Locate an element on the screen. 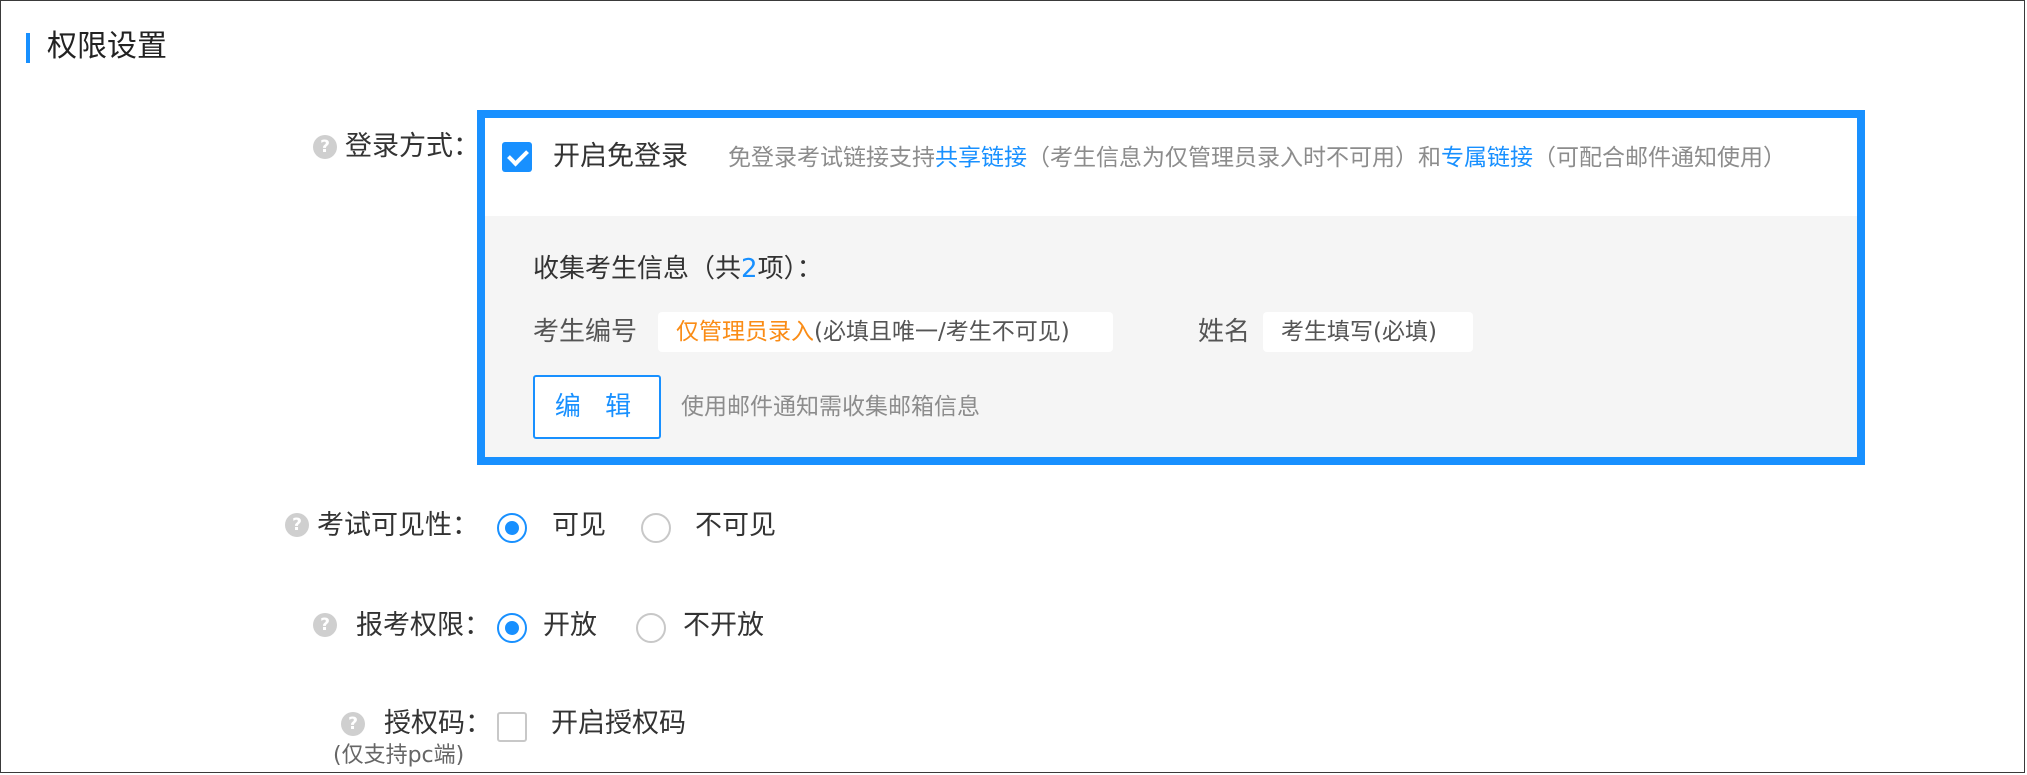 The height and width of the screenshot is (775, 2027). section-title: 权限设置 is located at coordinates (107, 46).